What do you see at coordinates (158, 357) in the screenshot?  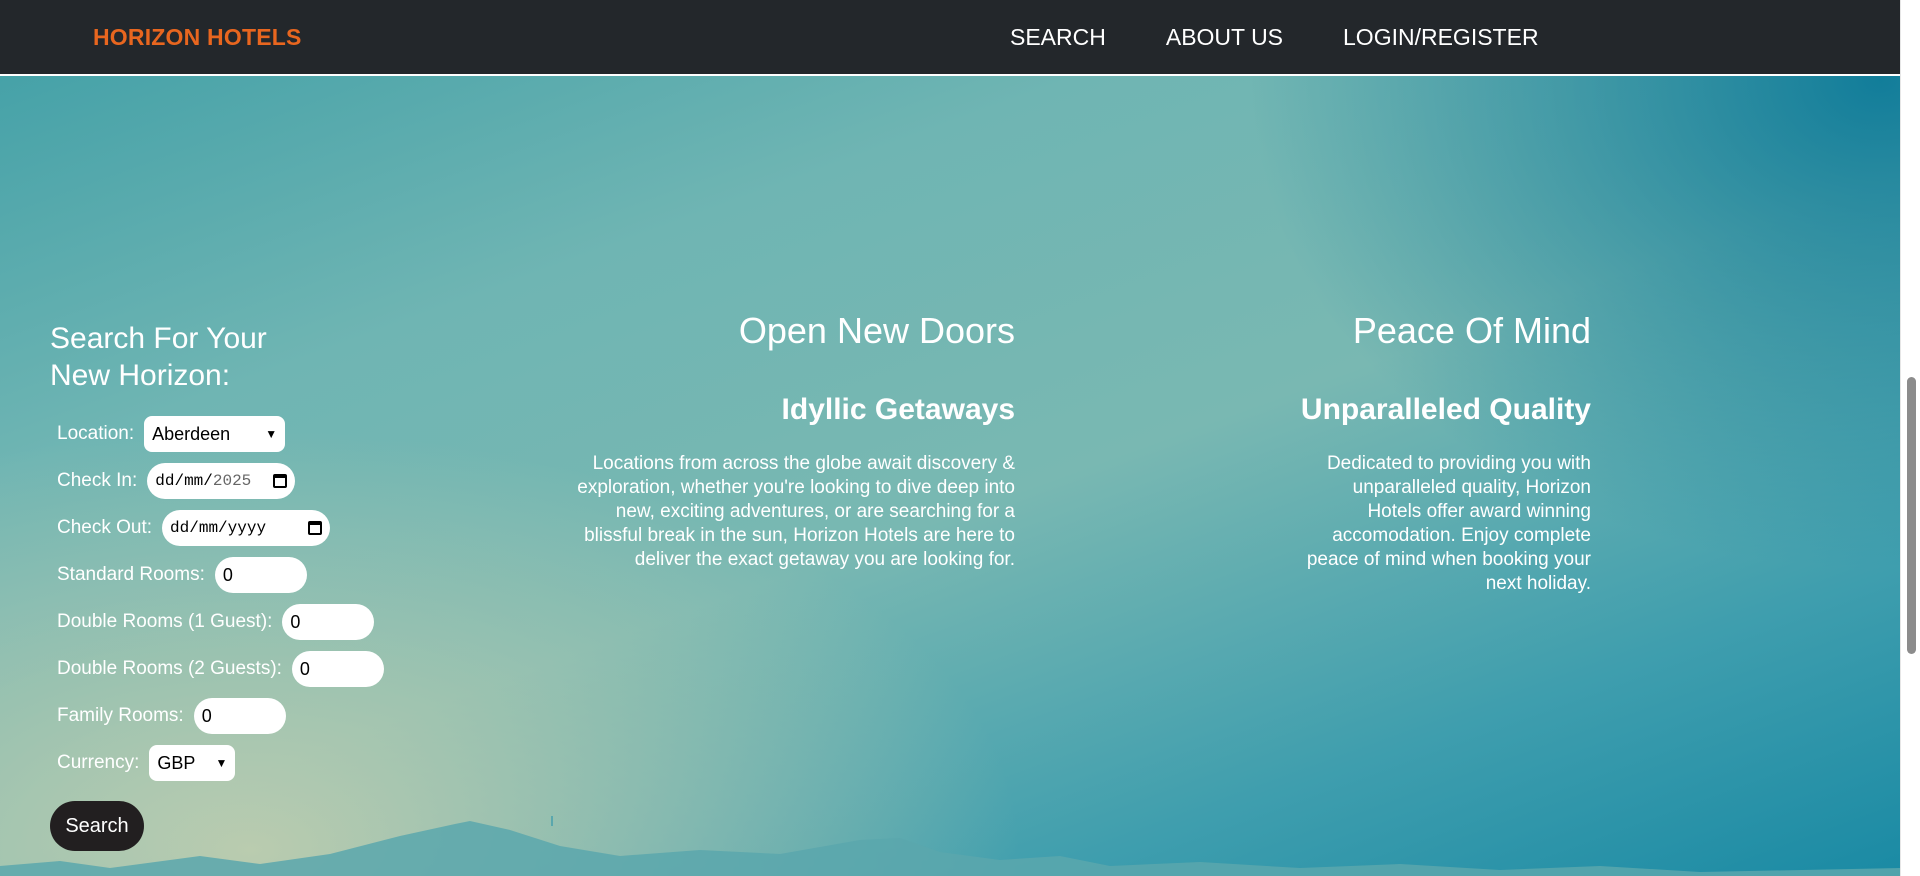 I see `search-title: Search For Your New Horizon:` at bounding box center [158, 357].